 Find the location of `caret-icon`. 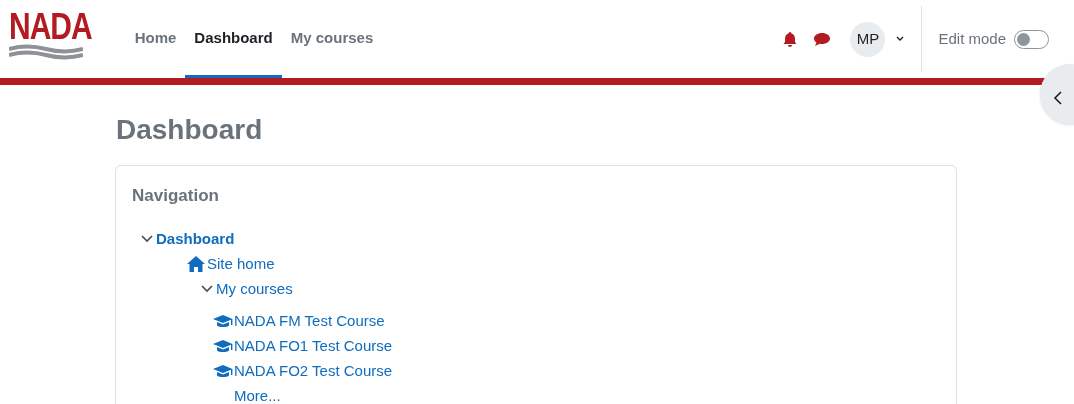

caret-icon is located at coordinates (900, 39).